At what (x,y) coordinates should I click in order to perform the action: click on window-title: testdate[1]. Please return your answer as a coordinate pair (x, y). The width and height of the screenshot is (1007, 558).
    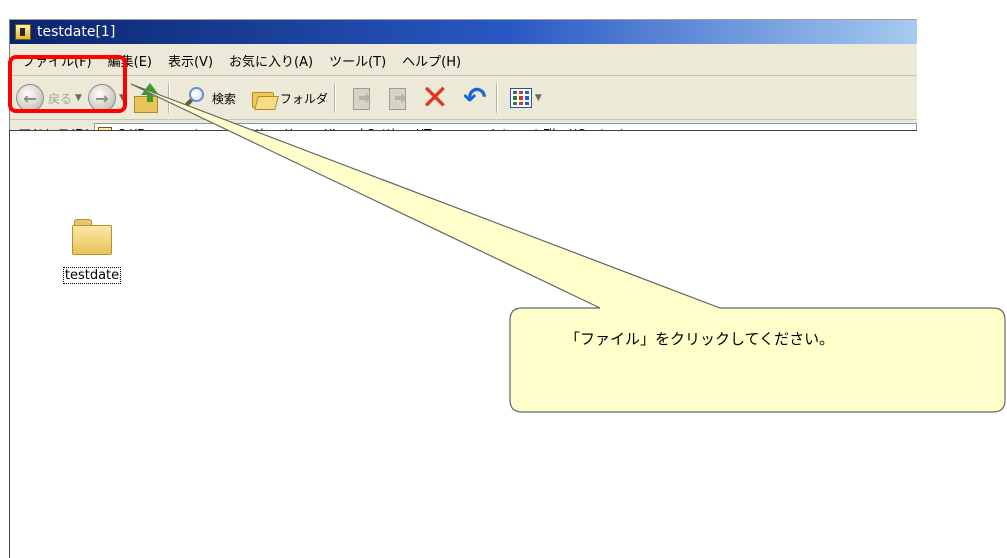
    Looking at the image, I should click on (76, 32).